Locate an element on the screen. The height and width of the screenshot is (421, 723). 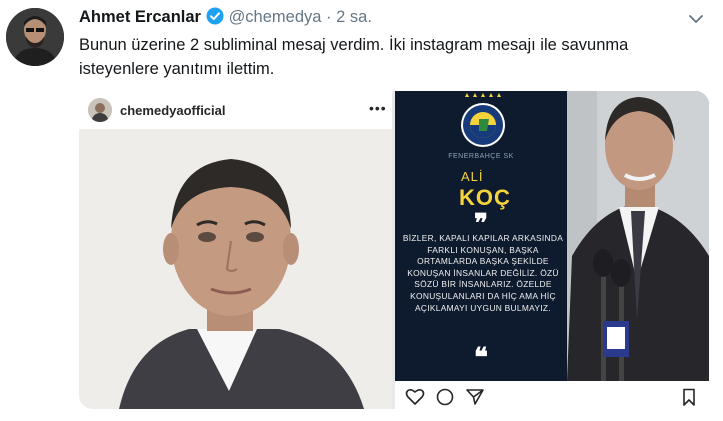
send-icon is located at coordinates (475, 397).